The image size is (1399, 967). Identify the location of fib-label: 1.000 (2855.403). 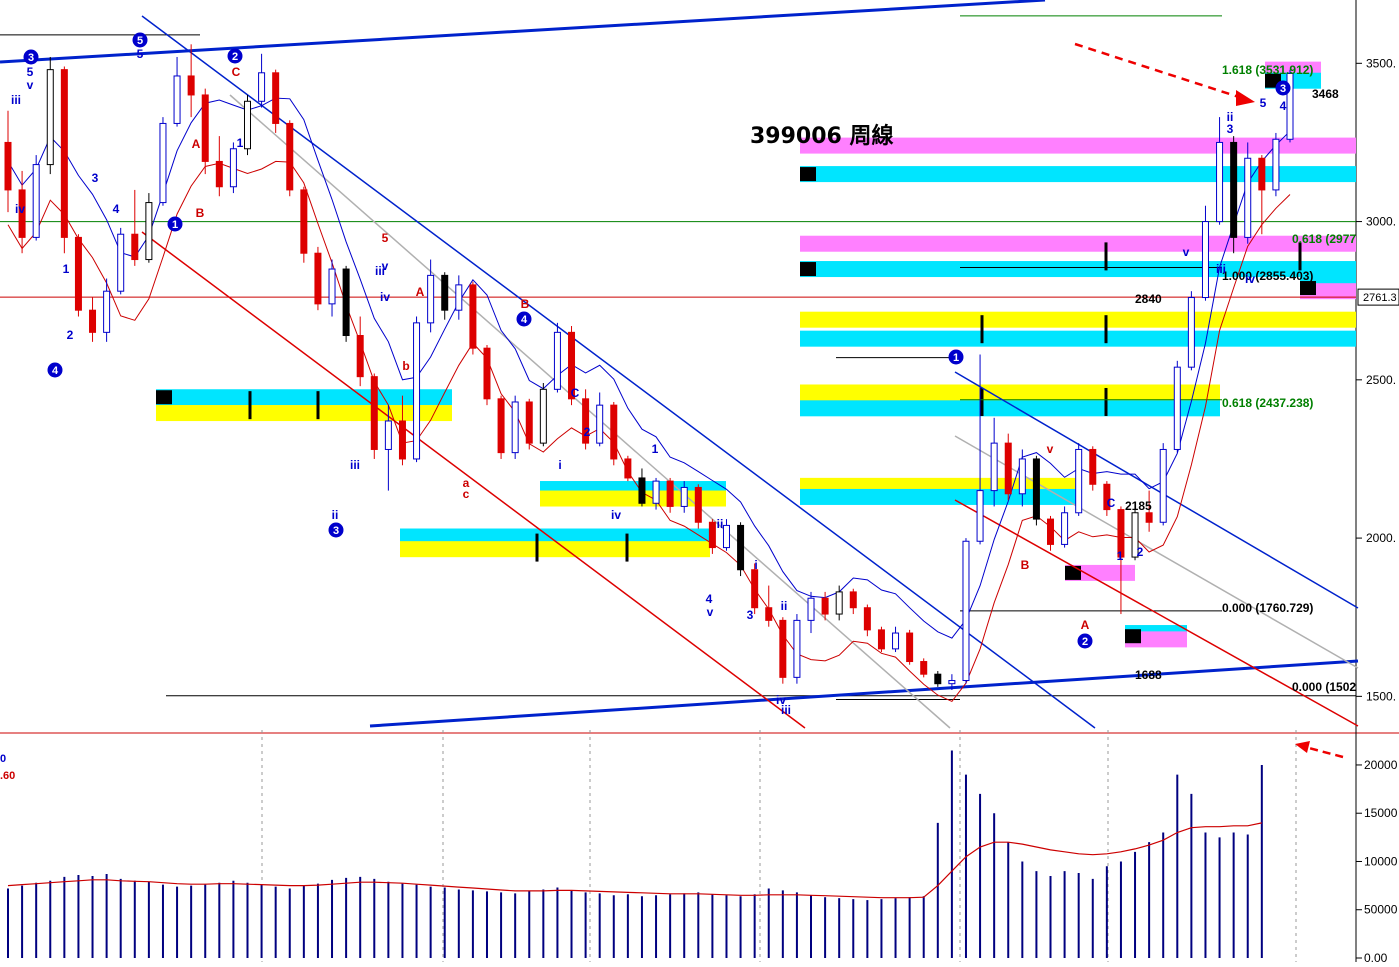
(1267, 276).